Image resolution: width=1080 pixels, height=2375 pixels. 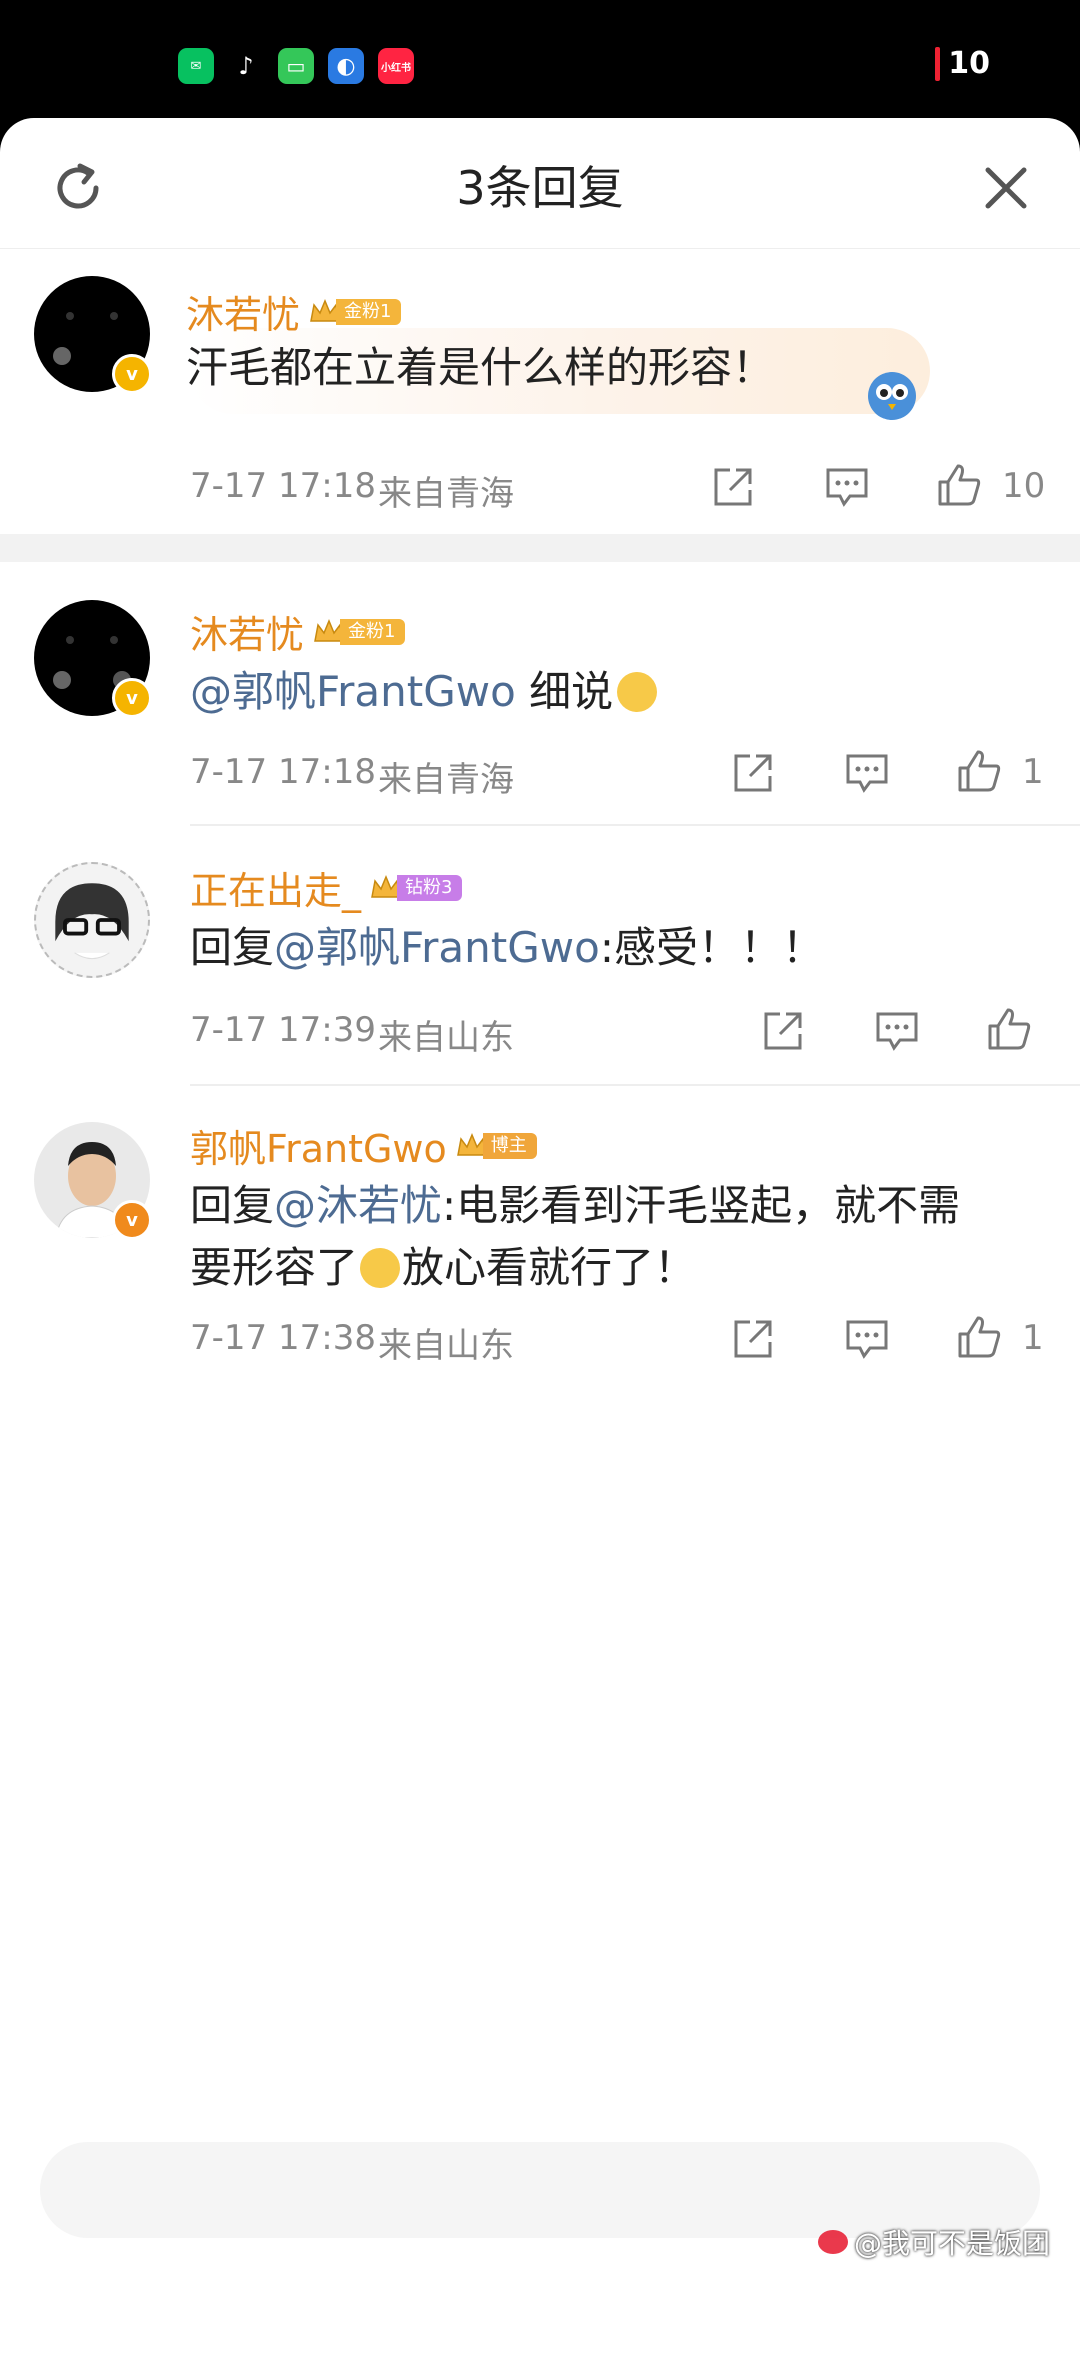 I want to click on status-bar: ✉ ♪ ▭ ◐ 小红书 10, so click(x=540, y=60).